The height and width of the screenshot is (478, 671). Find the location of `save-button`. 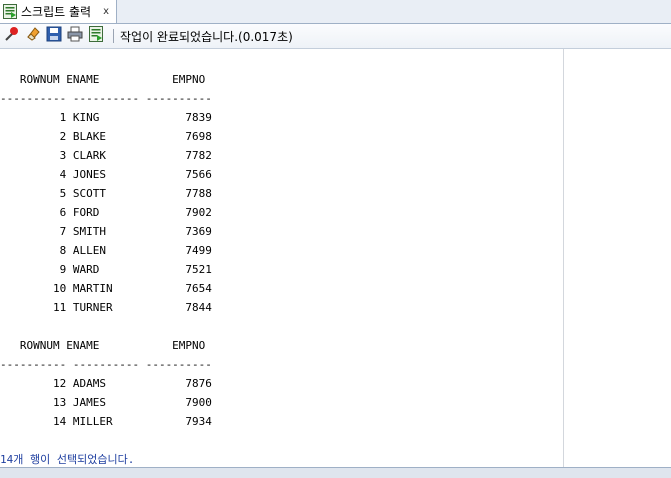

save-button is located at coordinates (54, 36).